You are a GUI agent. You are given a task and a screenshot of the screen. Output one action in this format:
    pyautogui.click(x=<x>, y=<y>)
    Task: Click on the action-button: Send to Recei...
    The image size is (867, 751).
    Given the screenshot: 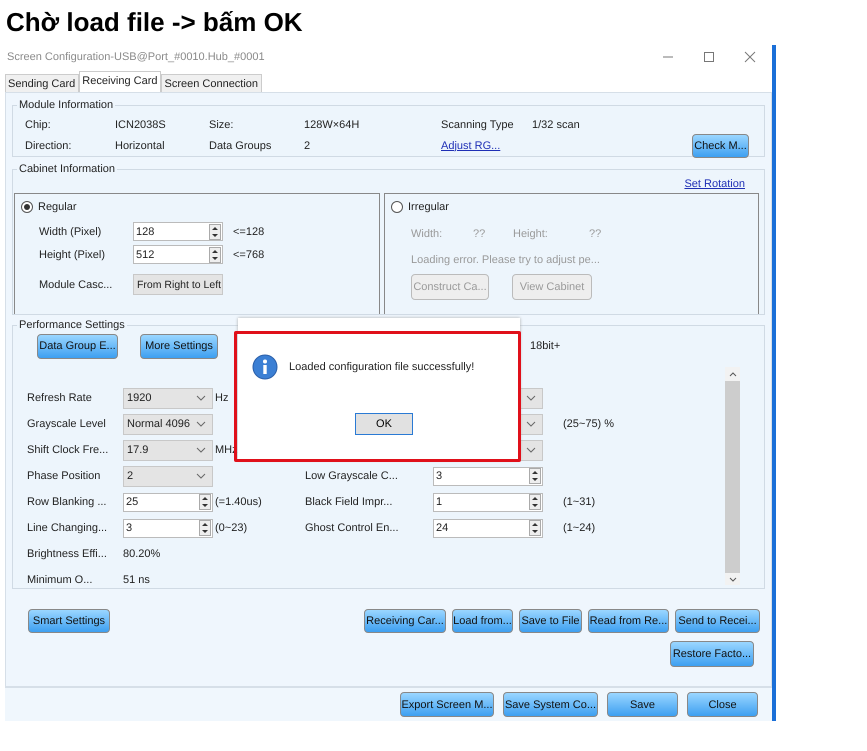 What is the action you would take?
    pyautogui.click(x=717, y=621)
    